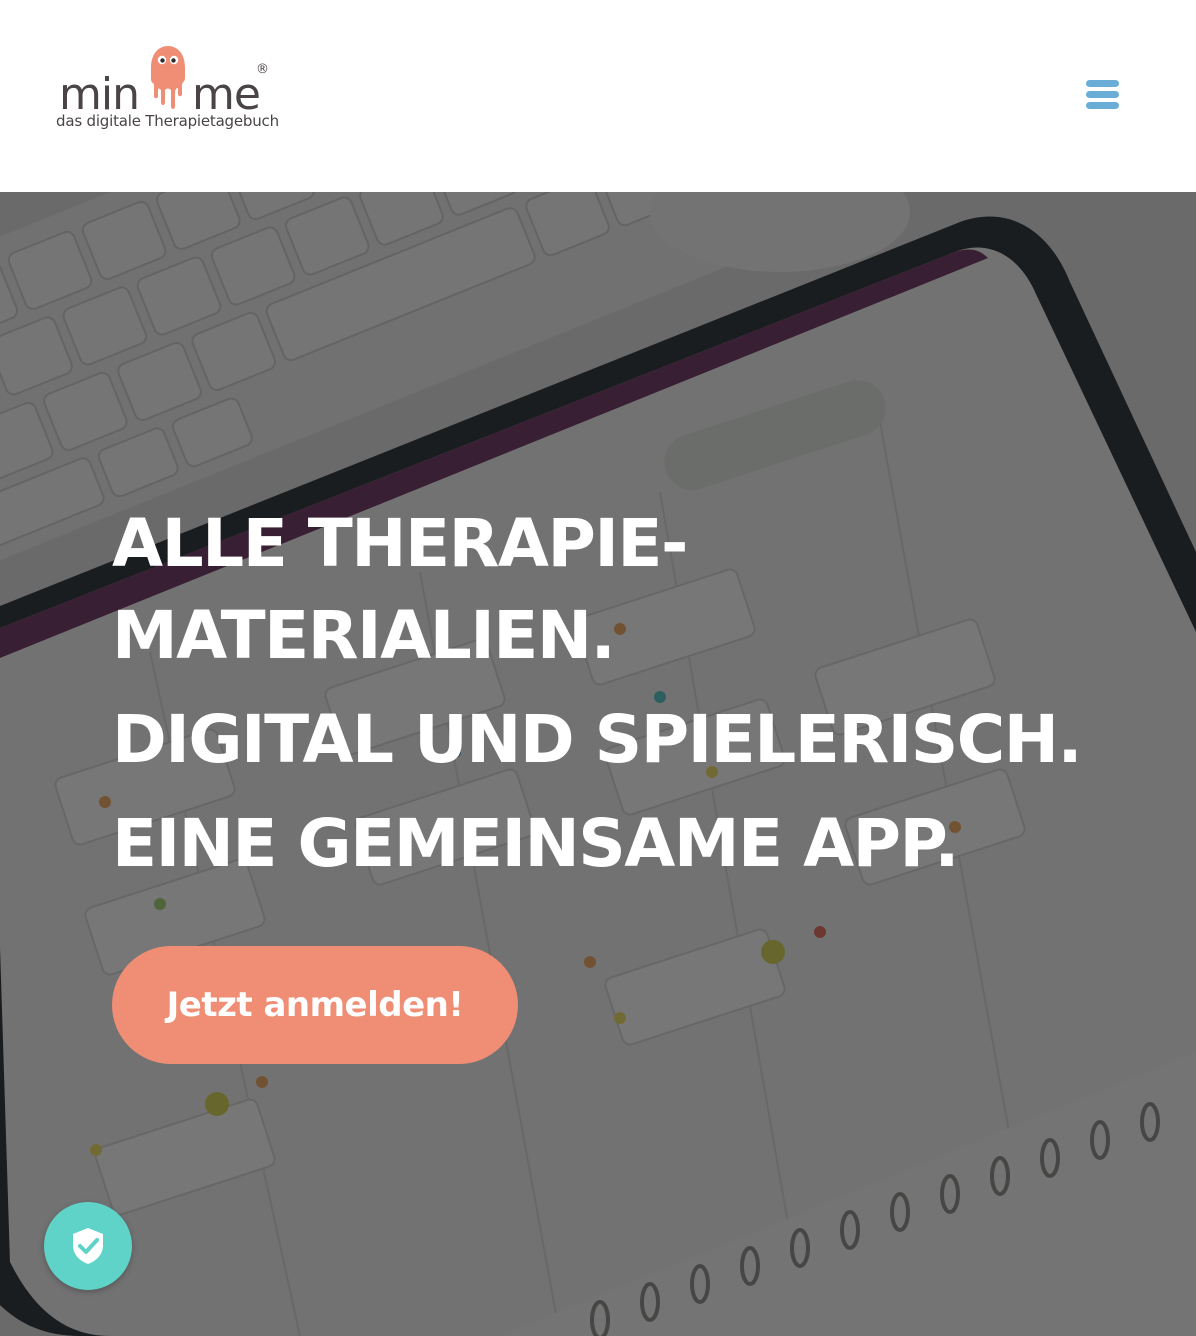 The image size is (1196, 1336). Describe the element at coordinates (535, 843) in the screenshot. I see `hero-headline-line-4: EINE GEMEINSAME APP.` at that location.